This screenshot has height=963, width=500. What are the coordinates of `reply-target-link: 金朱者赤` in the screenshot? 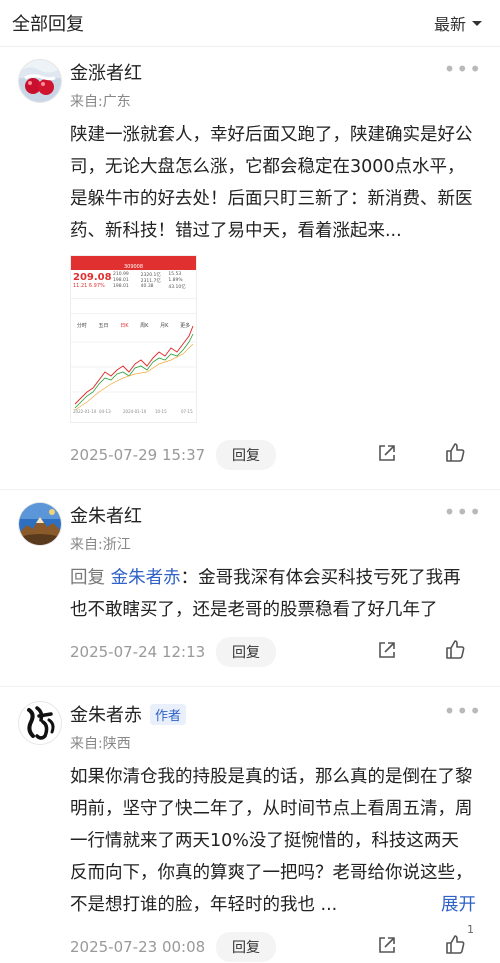 It's located at (146, 578).